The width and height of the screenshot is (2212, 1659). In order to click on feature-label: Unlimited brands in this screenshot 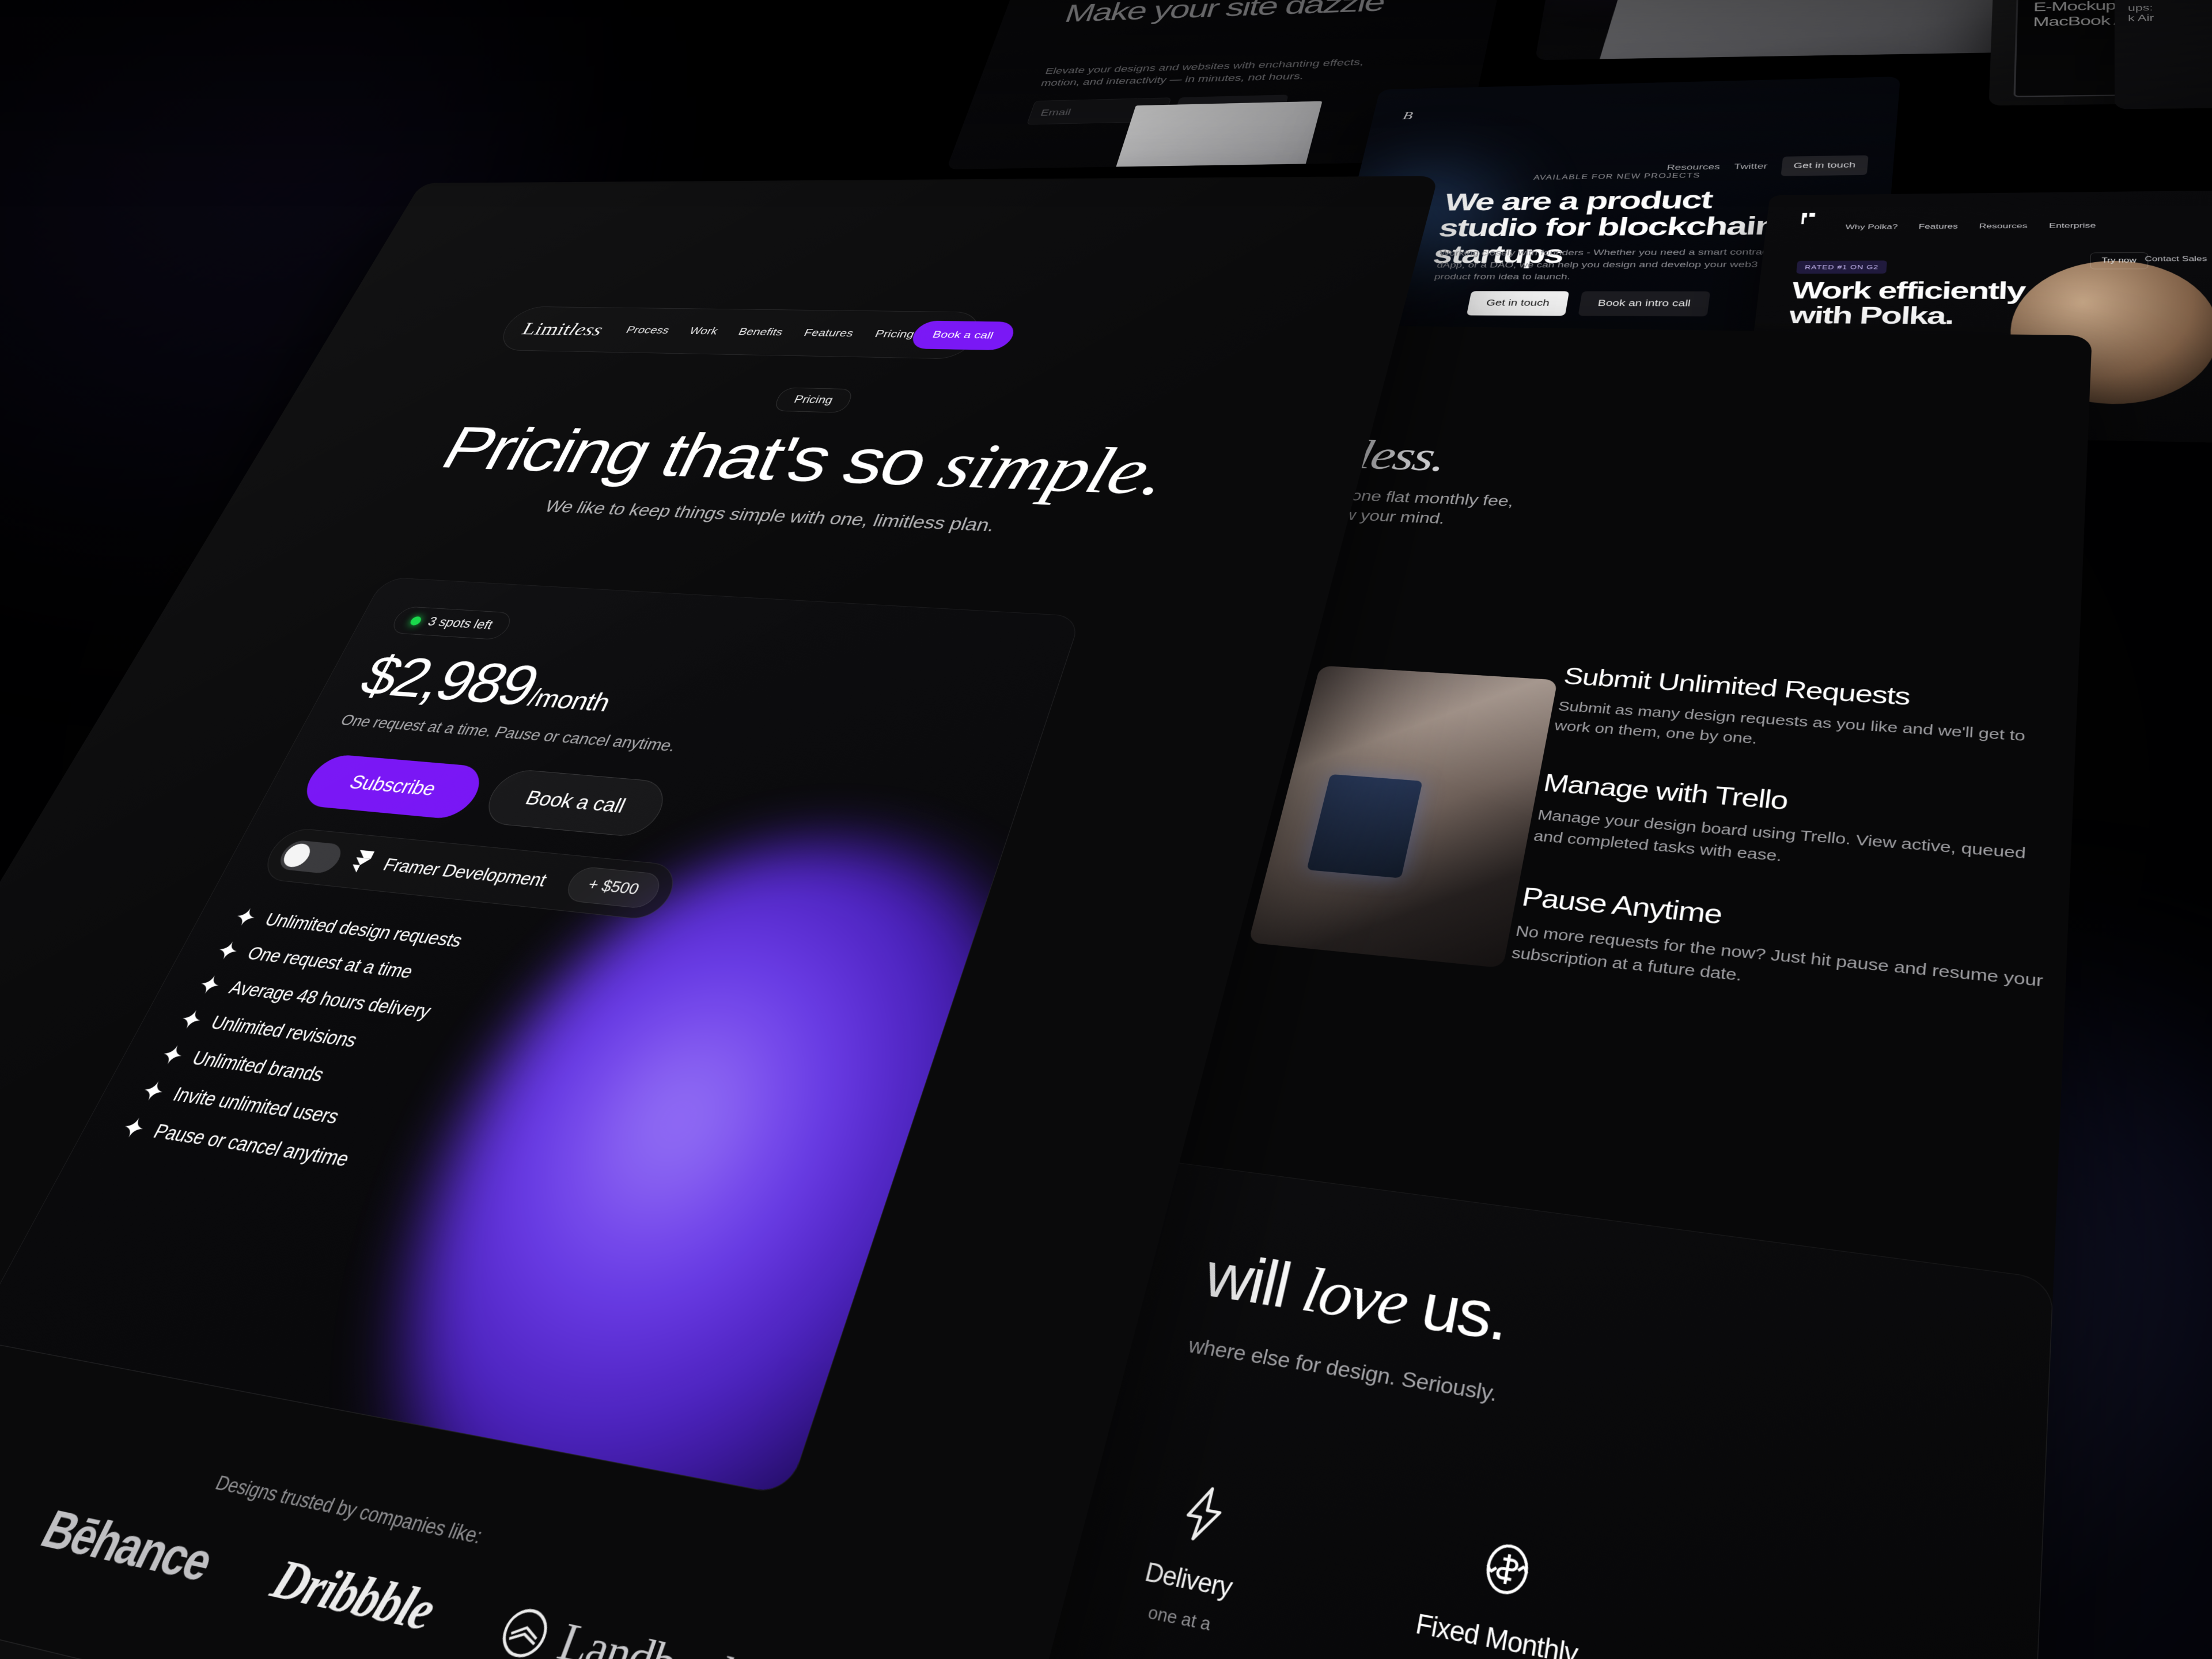, I will do `click(258, 1066)`.